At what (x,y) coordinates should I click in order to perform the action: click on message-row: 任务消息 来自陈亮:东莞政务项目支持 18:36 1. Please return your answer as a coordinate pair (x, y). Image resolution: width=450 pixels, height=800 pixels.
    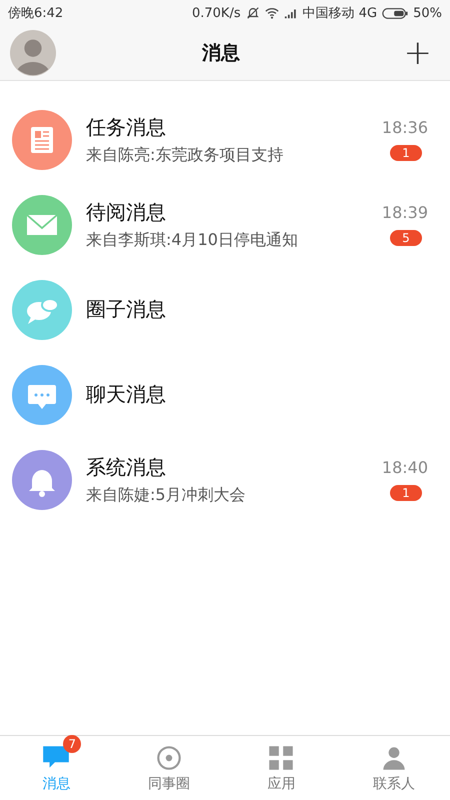
    Looking at the image, I should click on (225, 139).